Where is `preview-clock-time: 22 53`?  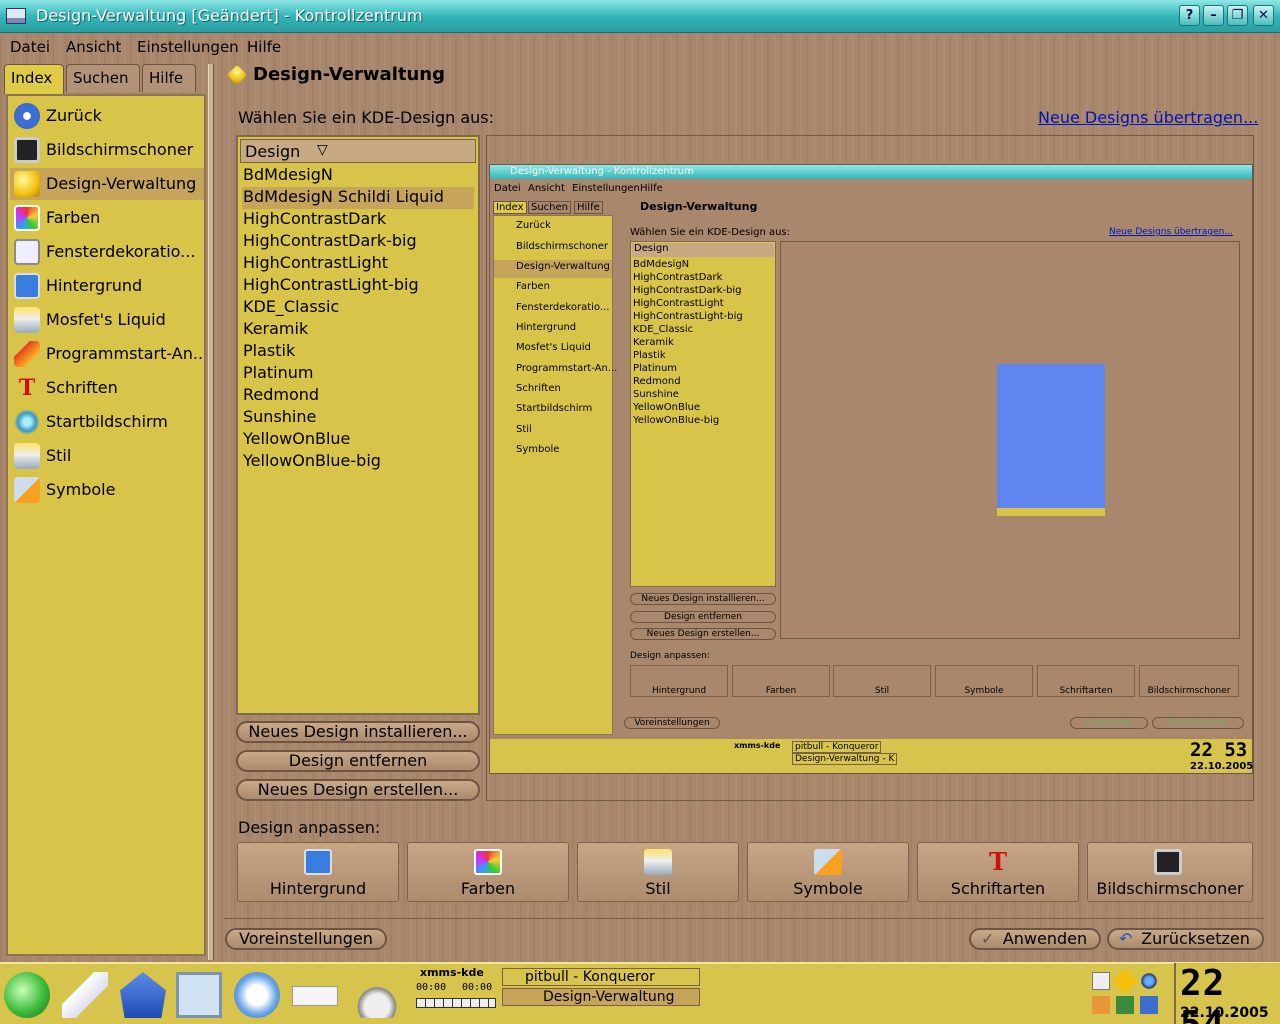
preview-clock-time: 22 53 is located at coordinates (1219, 750).